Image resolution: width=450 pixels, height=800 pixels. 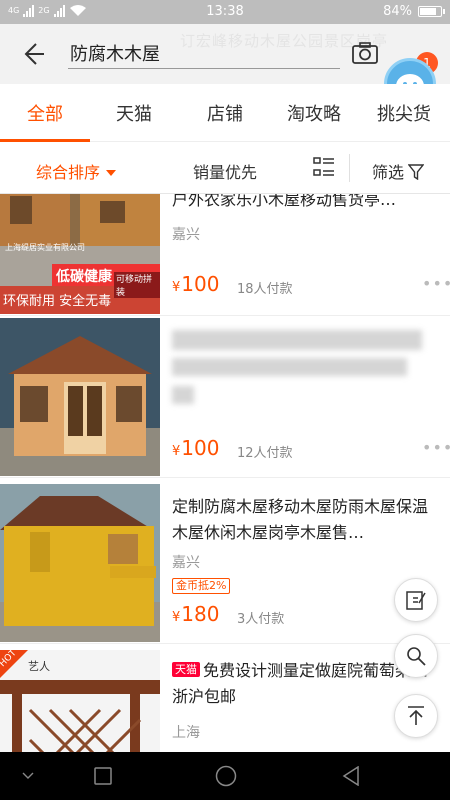 I want to click on filter-label: 筛选, so click(x=388, y=172).